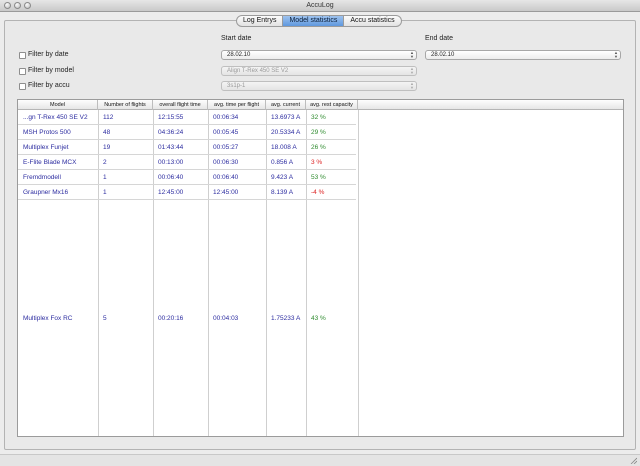  What do you see at coordinates (226, 162) in the screenshot?
I see `cell-avg-time-per-flight: 00:06:30` at bounding box center [226, 162].